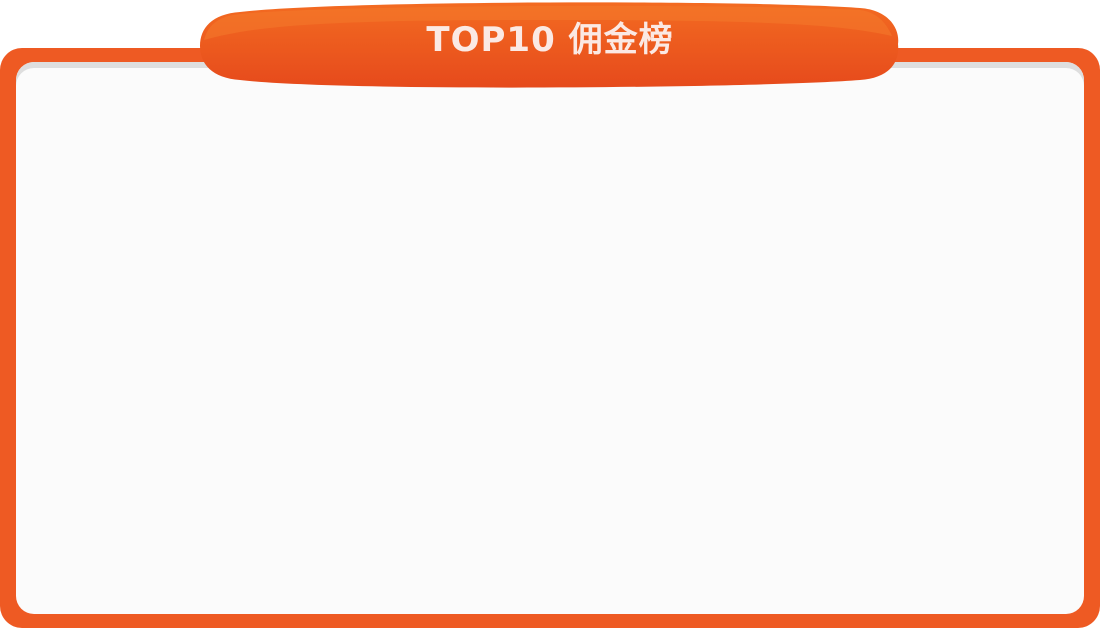 The width and height of the screenshot is (1100, 628). Describe the element at coordinates (550, 40) in the screenshot. I see `banner-title: TOP10 佣金榜` at that location.